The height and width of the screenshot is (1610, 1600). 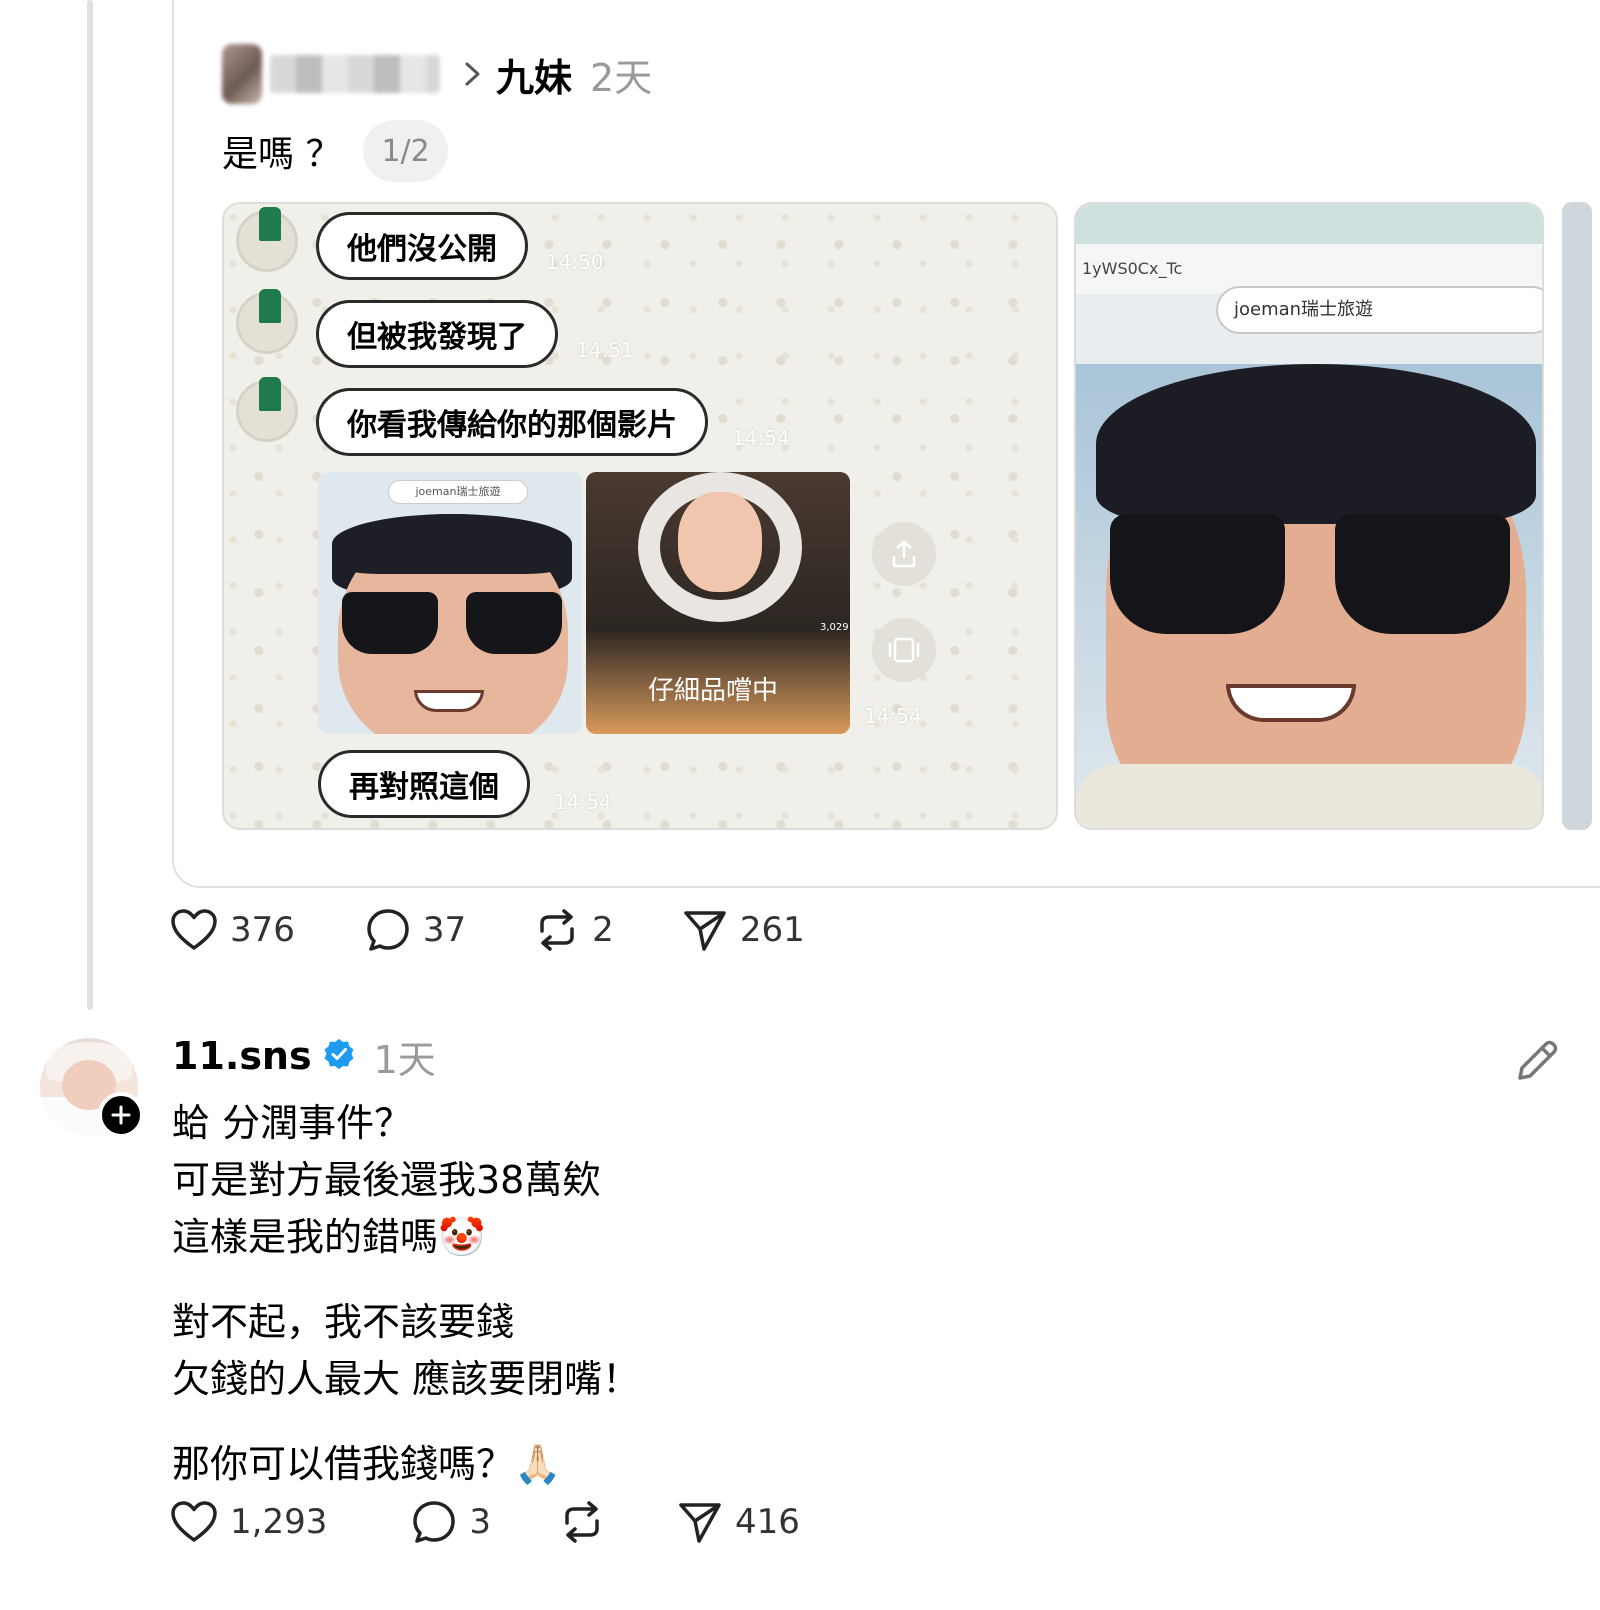 I want to click on post-line: 那你可以借我錢嗎？🙏🏻, so click(x=367, y=1464).